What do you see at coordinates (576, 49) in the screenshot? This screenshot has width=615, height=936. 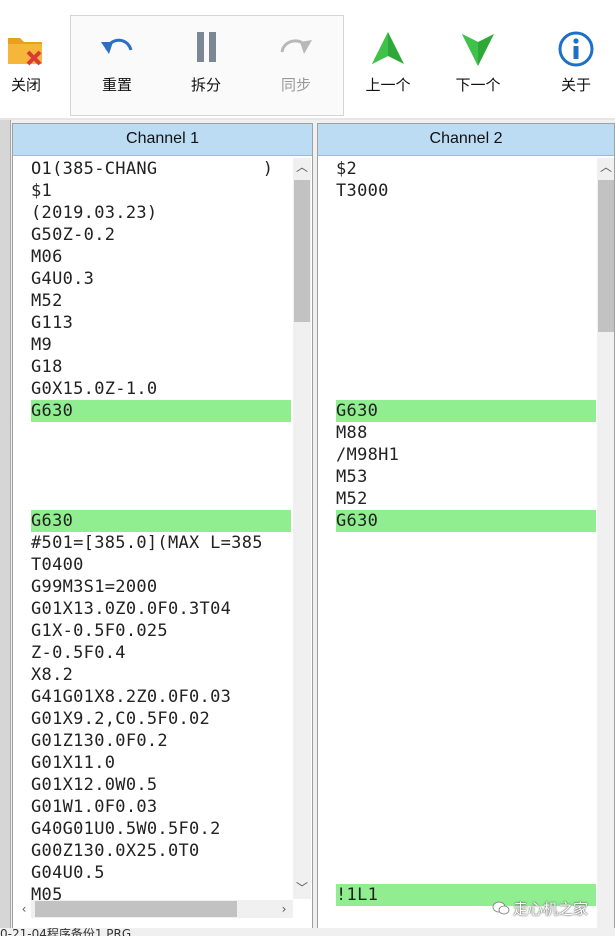 I see `info-icon` at bounding box center [576, 49].